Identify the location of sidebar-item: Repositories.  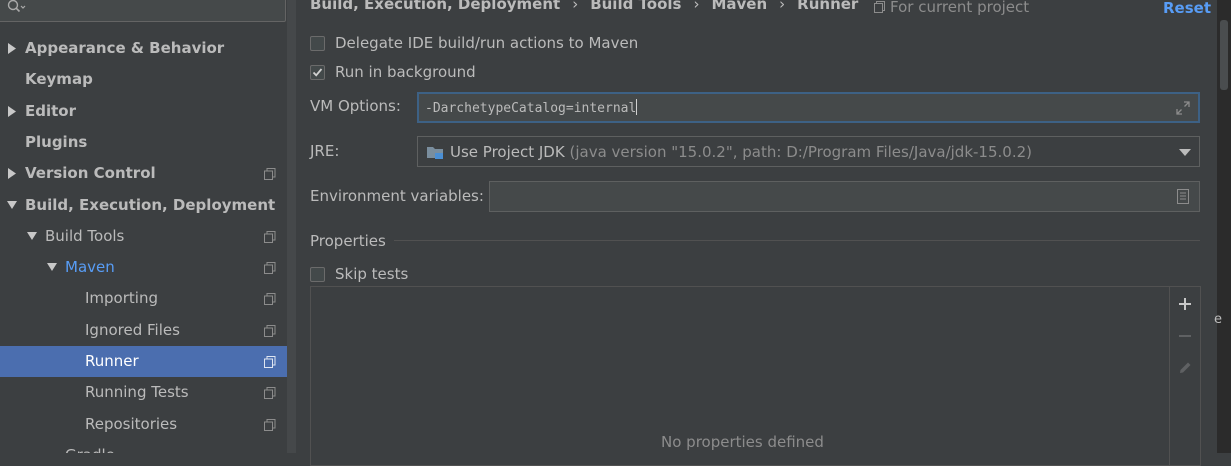
(143, 424).